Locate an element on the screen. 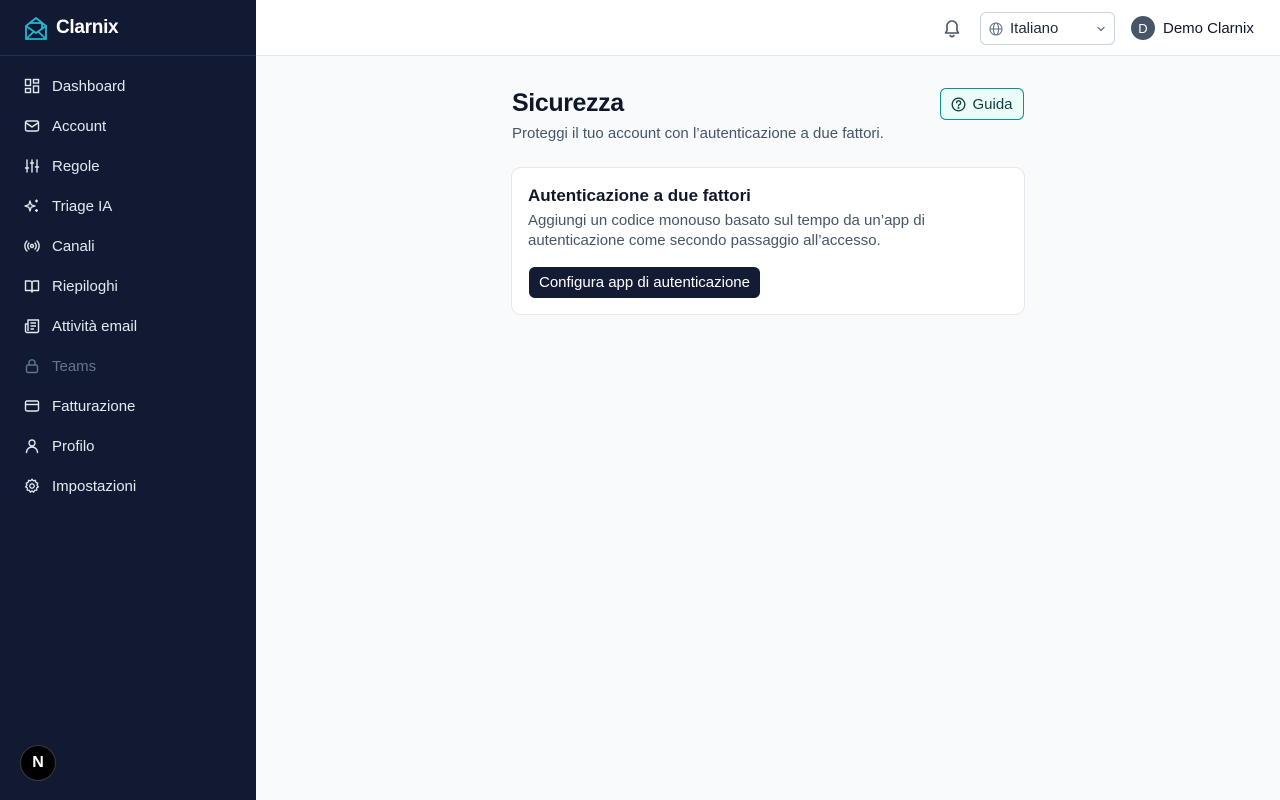 The image size is (1280, 800). sidebar-item-impostazioni: Impostazioni is located at coordinates (128, 486).